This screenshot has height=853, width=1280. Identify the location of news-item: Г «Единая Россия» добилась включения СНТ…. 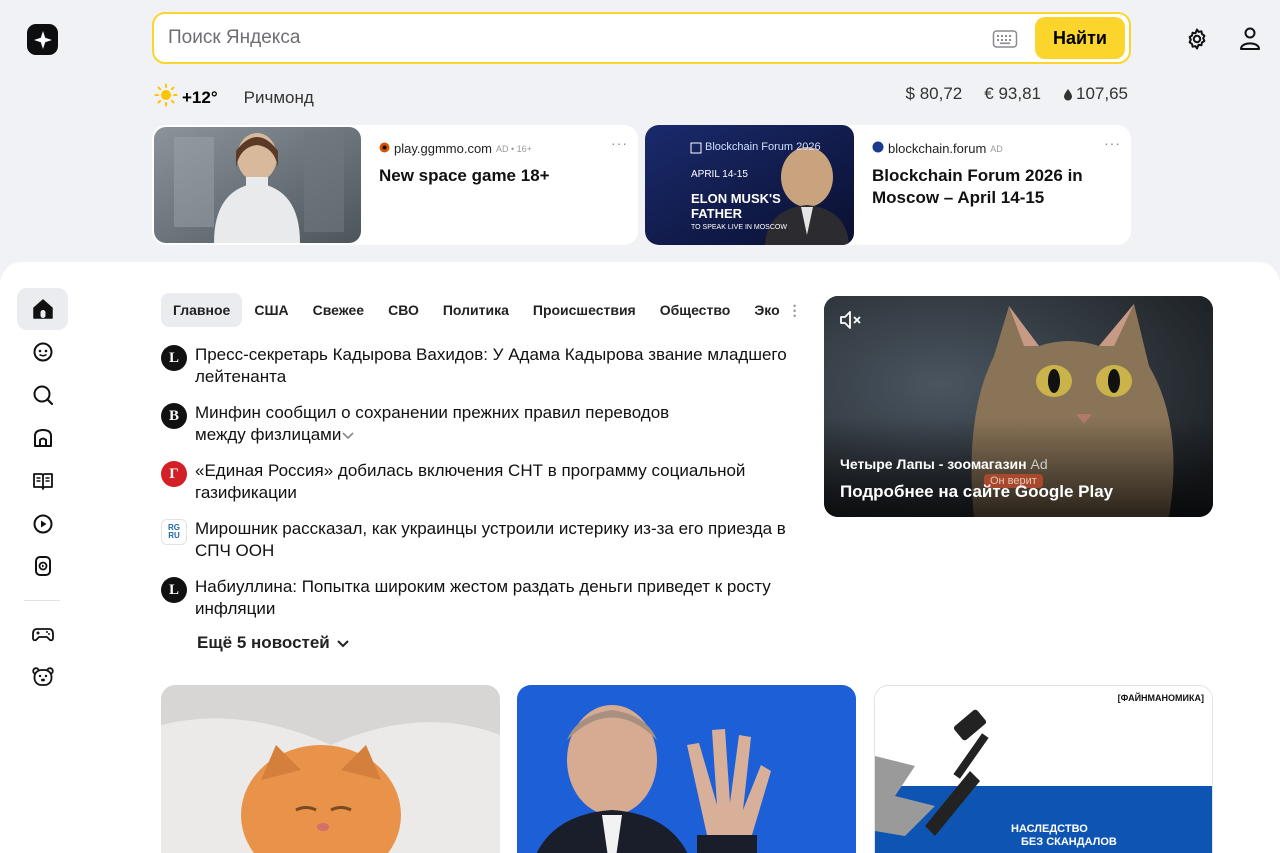
(481, 481).